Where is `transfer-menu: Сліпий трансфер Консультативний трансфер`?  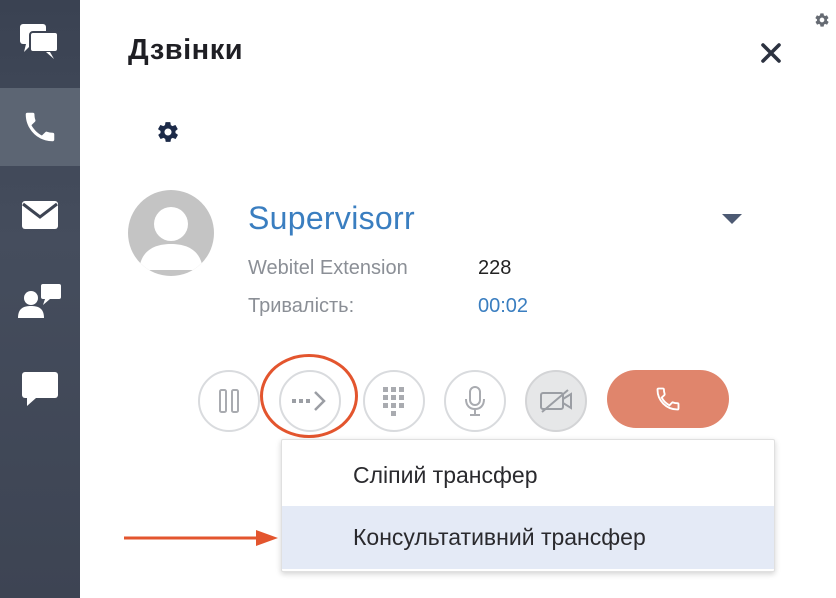 transfer-menu: Сліпий трансфер Консультативний трансфер is located at coordinates (528, 505).